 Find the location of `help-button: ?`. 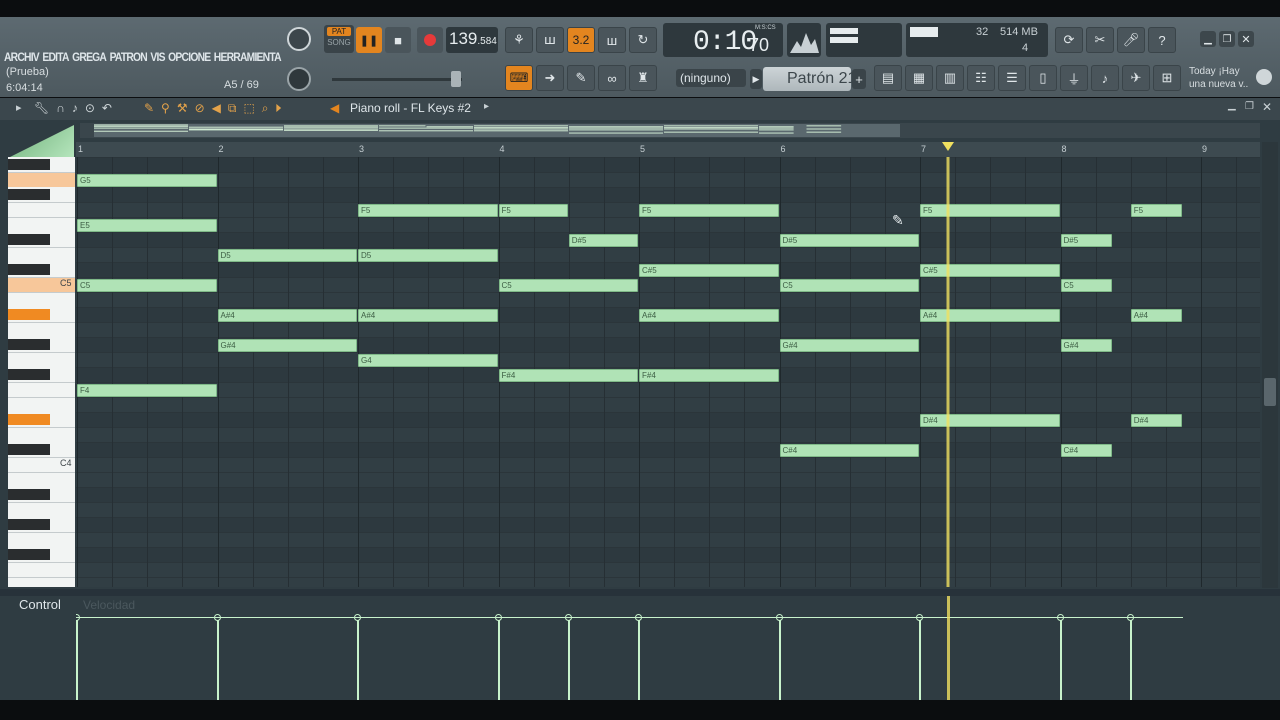

help-button: ? is located at coordinates (1162, 40).